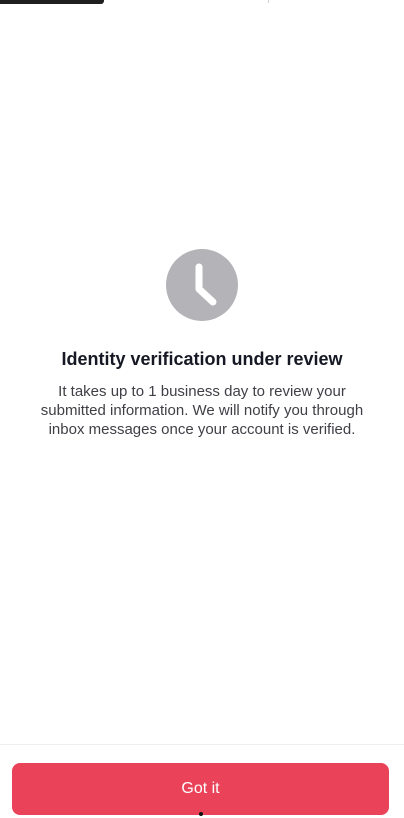 The height and width of the screenshot is (818, 404). Describe the element at coordinates (202, 359) in the screenshot. I see `status-title: Identity verification under review` at that location.